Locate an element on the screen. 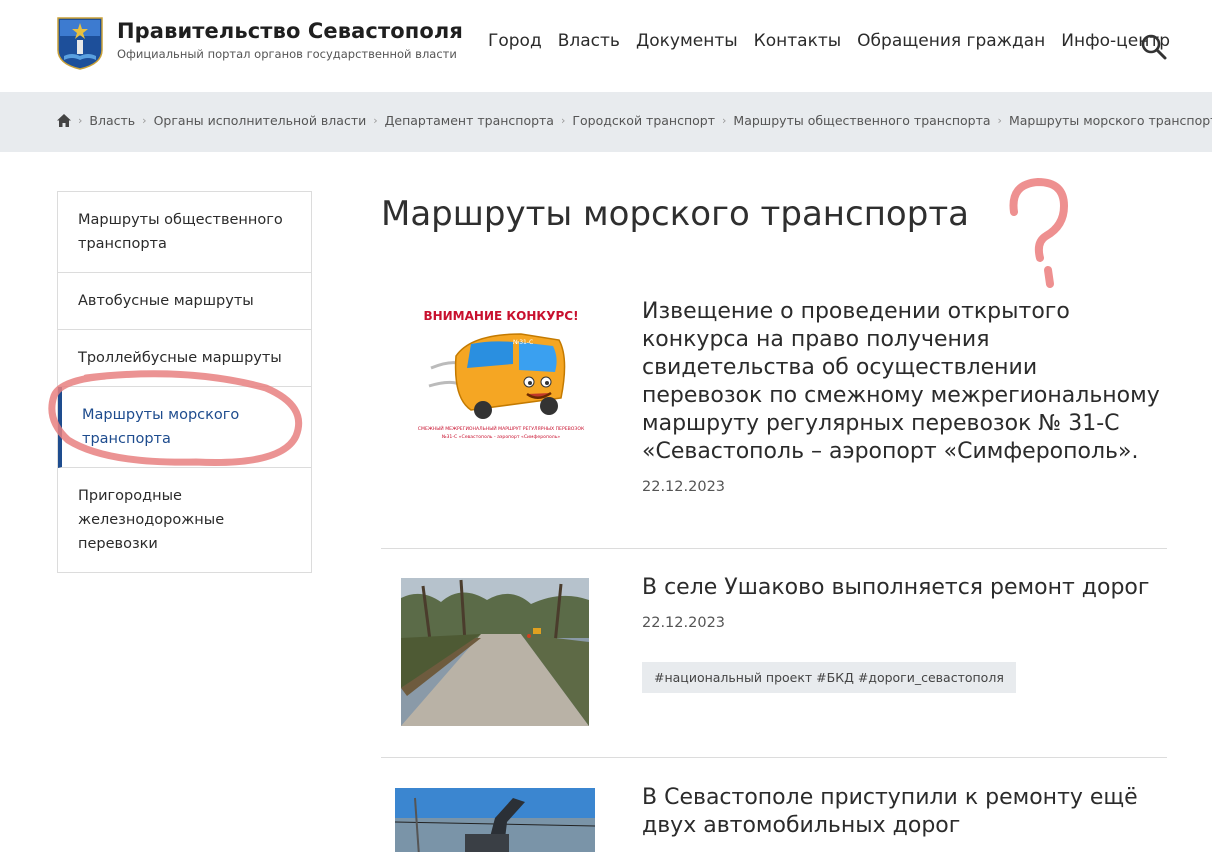 This screenshot has width=1212, height=852. sidebar-item-public-transport: Маршруты общественного транспорта is located at coordinates (184, 232).